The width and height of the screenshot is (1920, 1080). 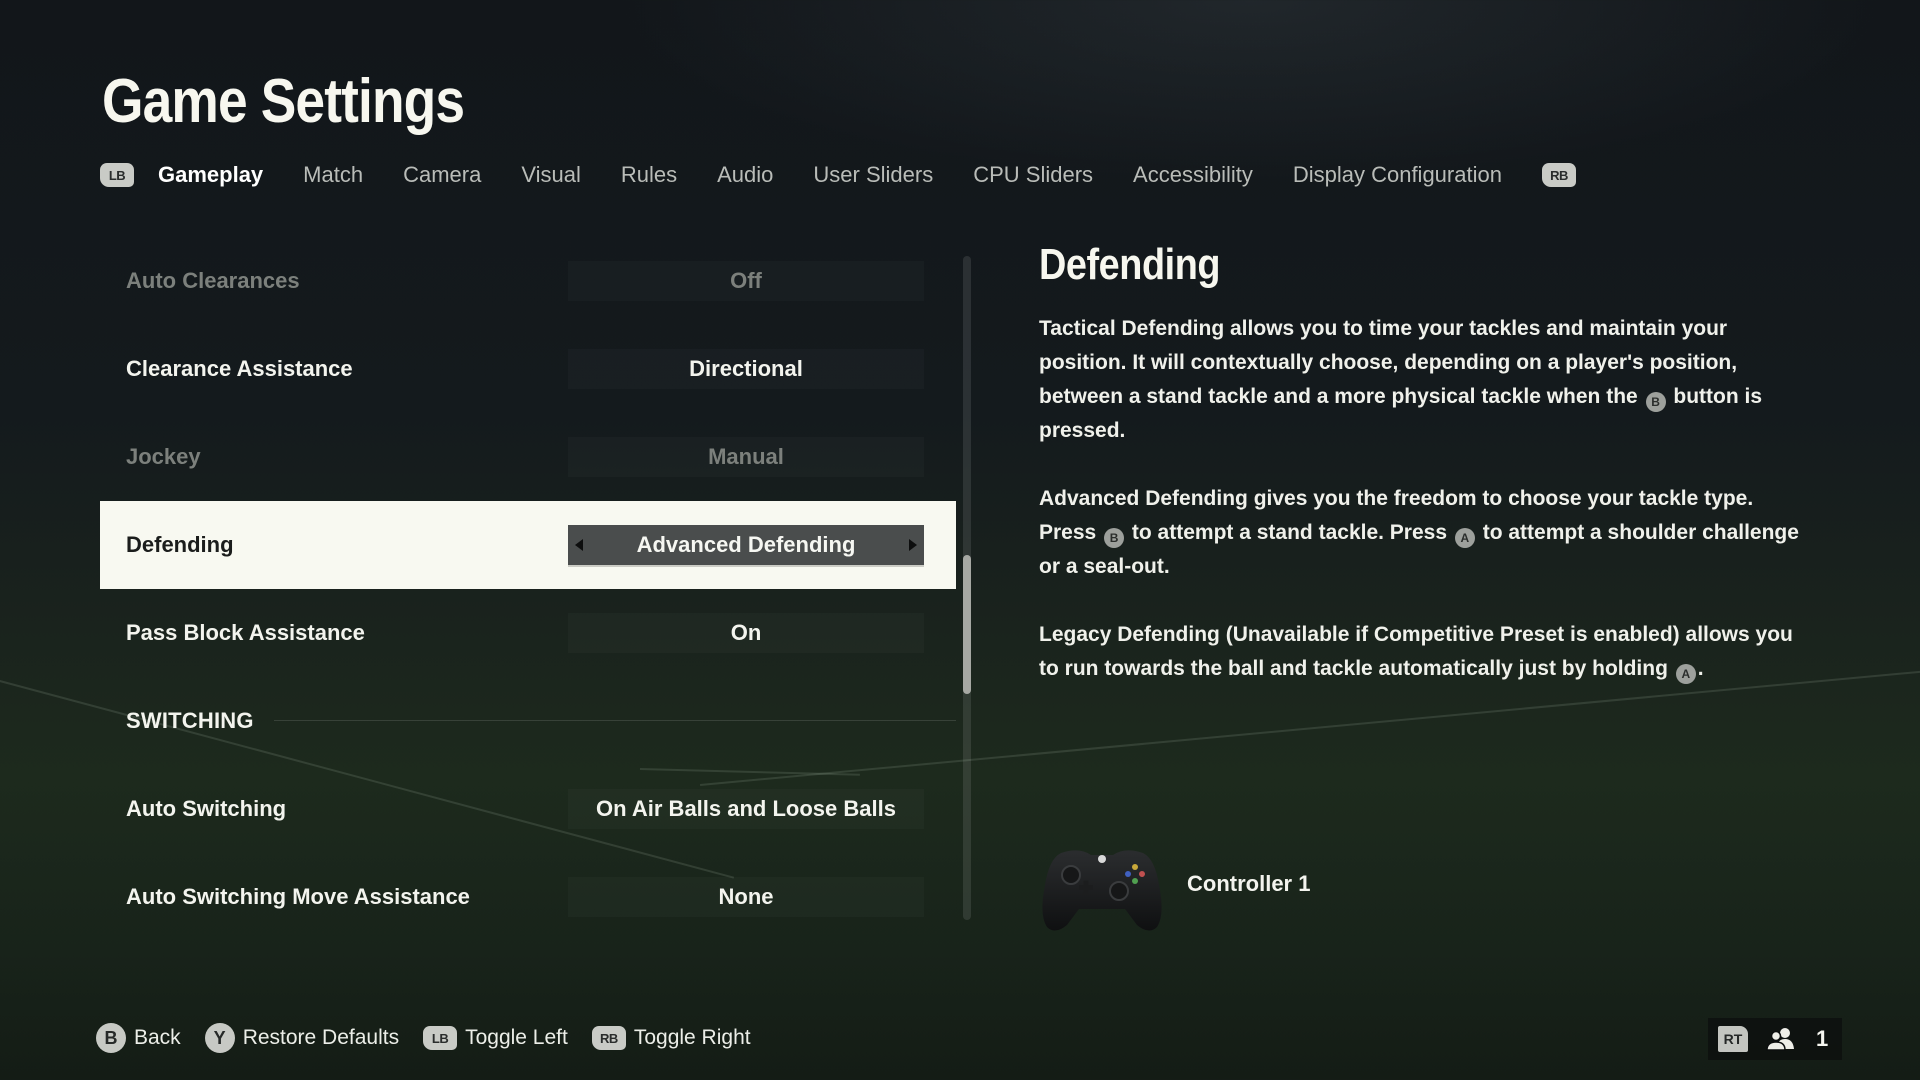 I want to click on setting-label: Jockey, so click(x=163, y=456).